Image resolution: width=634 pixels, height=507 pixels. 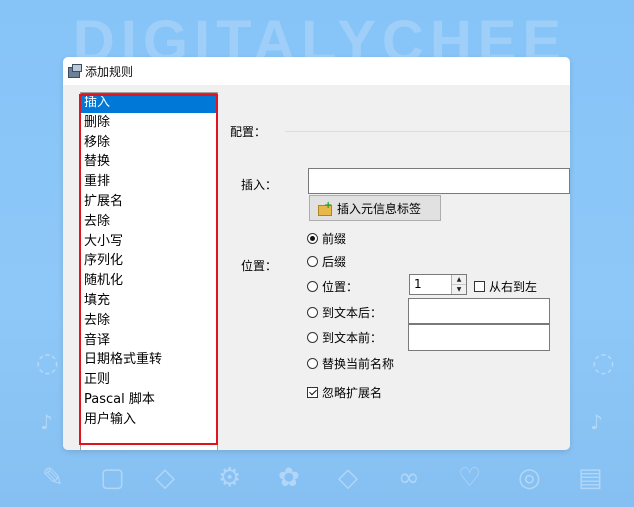 I want to click on right-to-left-option: 从右到左, so click(x=505, y=286).